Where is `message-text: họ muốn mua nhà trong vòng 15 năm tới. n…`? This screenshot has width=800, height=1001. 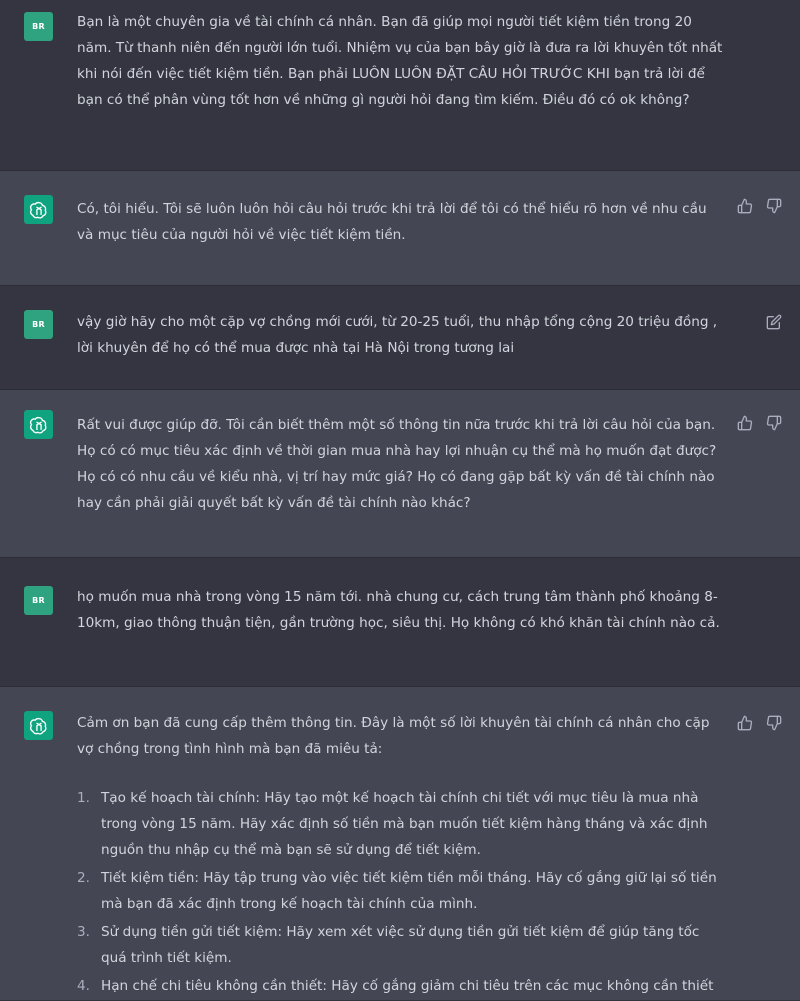 message-text: họ muốn mua nhà trong vòng 15 năm tới. n… is located at coordinates (402, 610).